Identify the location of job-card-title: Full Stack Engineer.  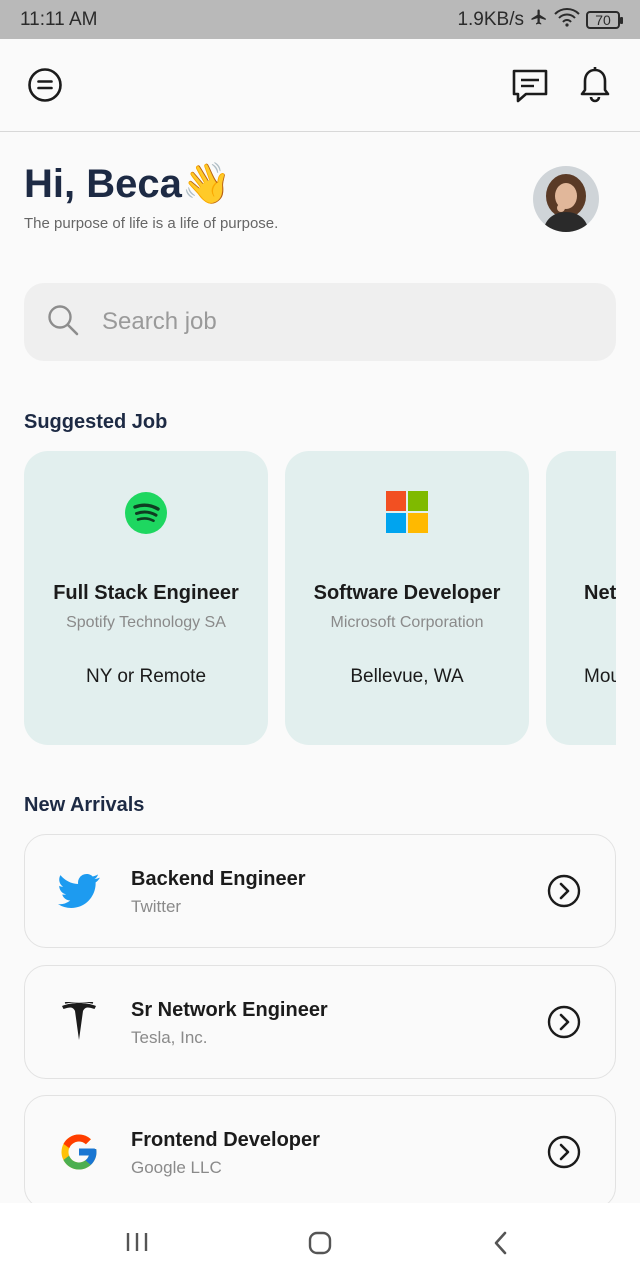
(146, 593).